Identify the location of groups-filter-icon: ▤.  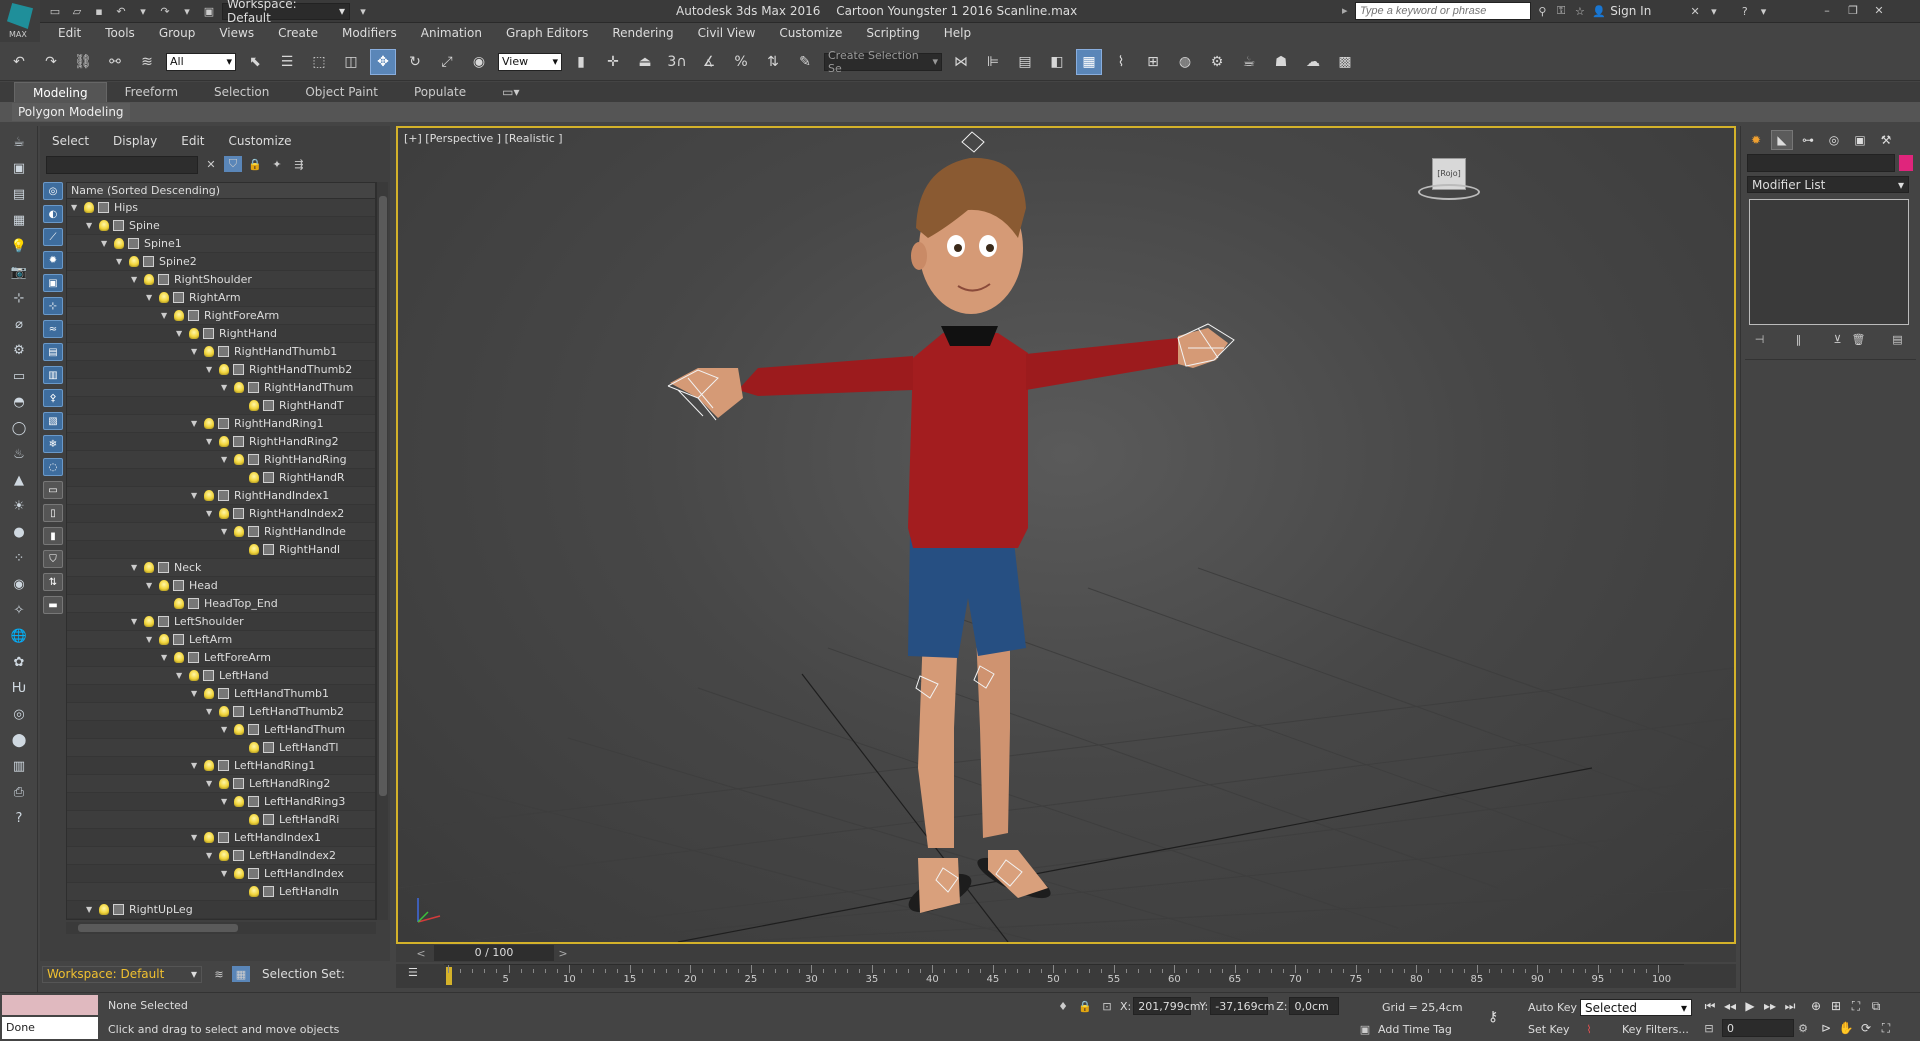
(53, 352).